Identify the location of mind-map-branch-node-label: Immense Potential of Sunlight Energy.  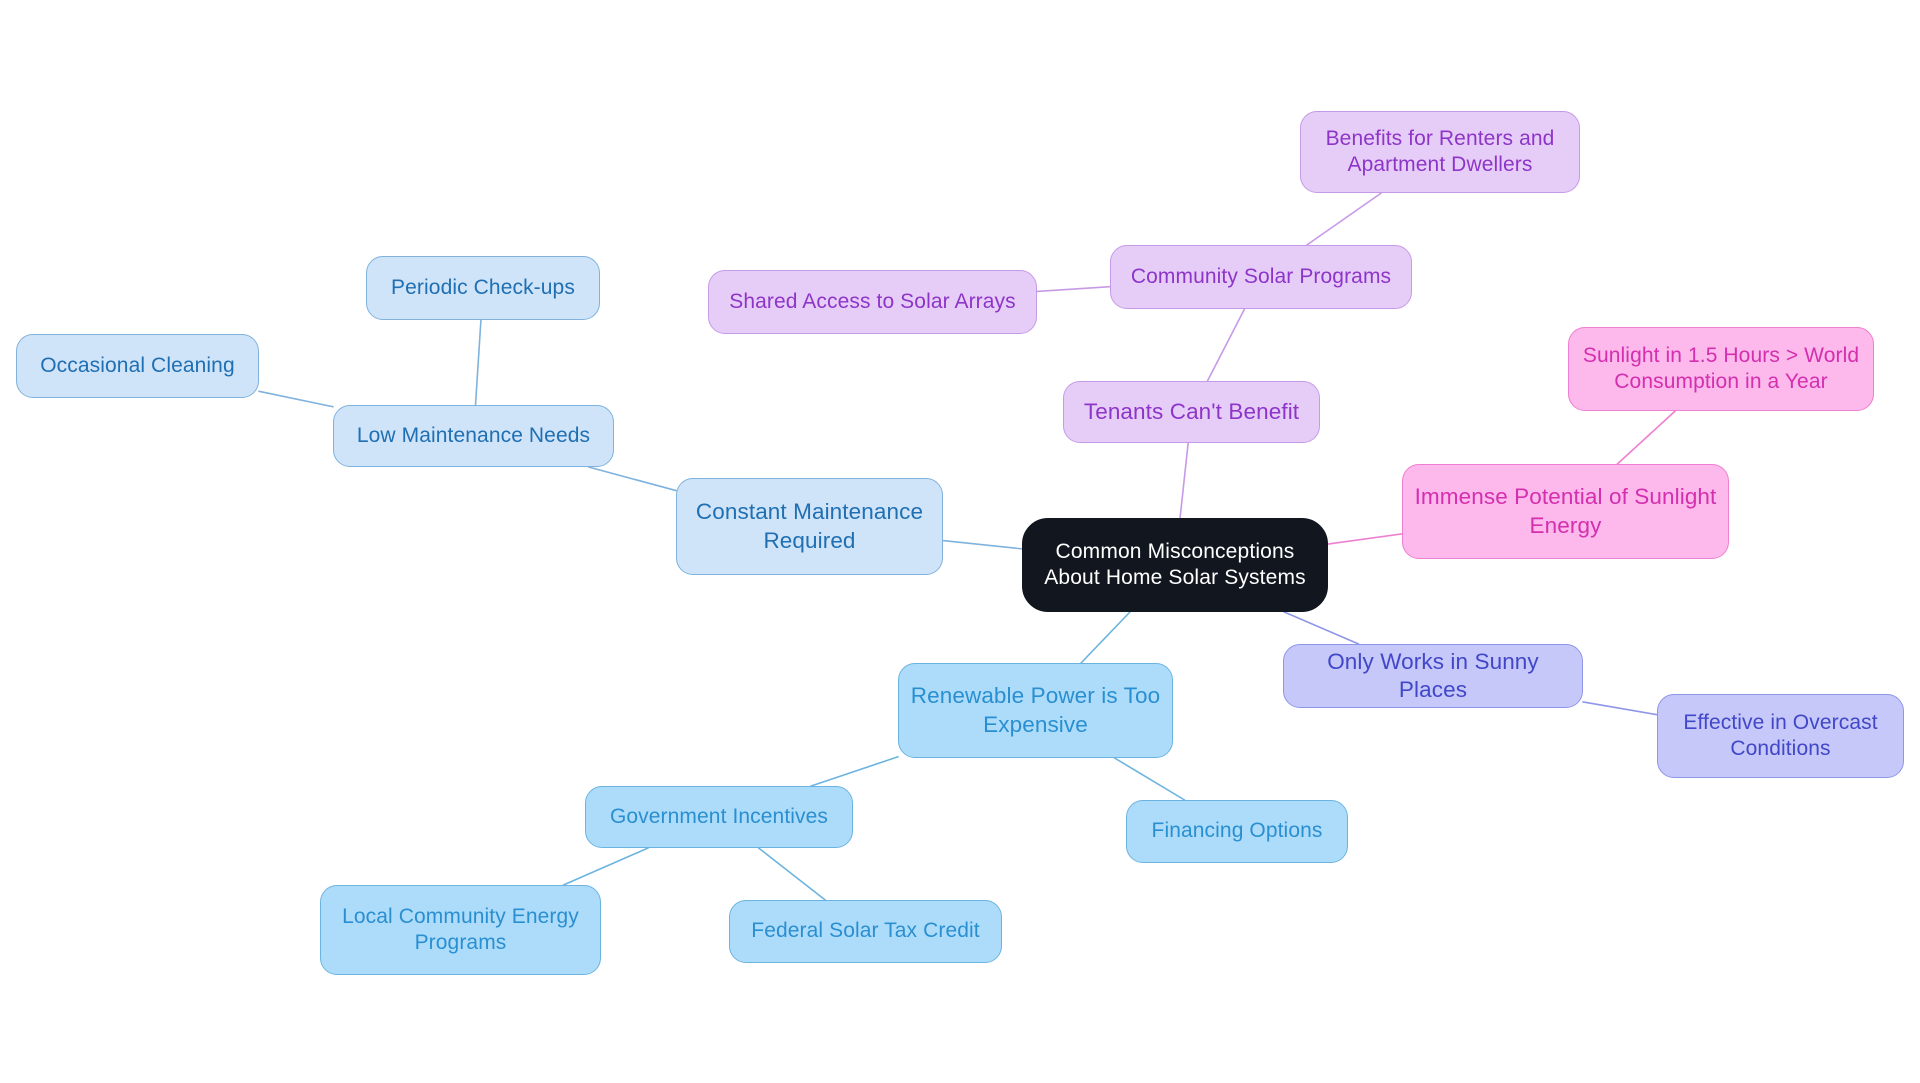
(1565, 511).